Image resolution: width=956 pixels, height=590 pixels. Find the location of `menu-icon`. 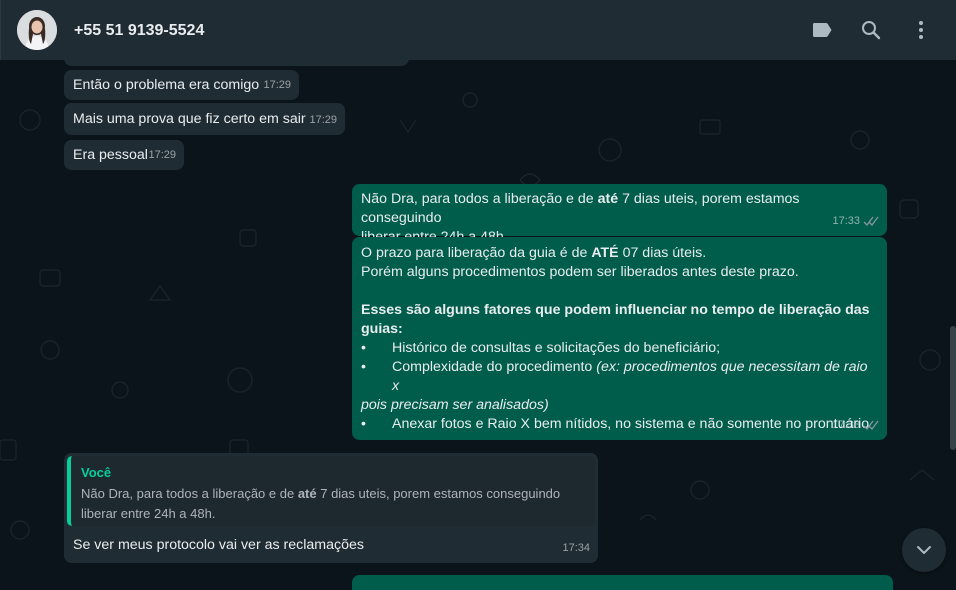

menu-icon is located at coordinates (921, 30).